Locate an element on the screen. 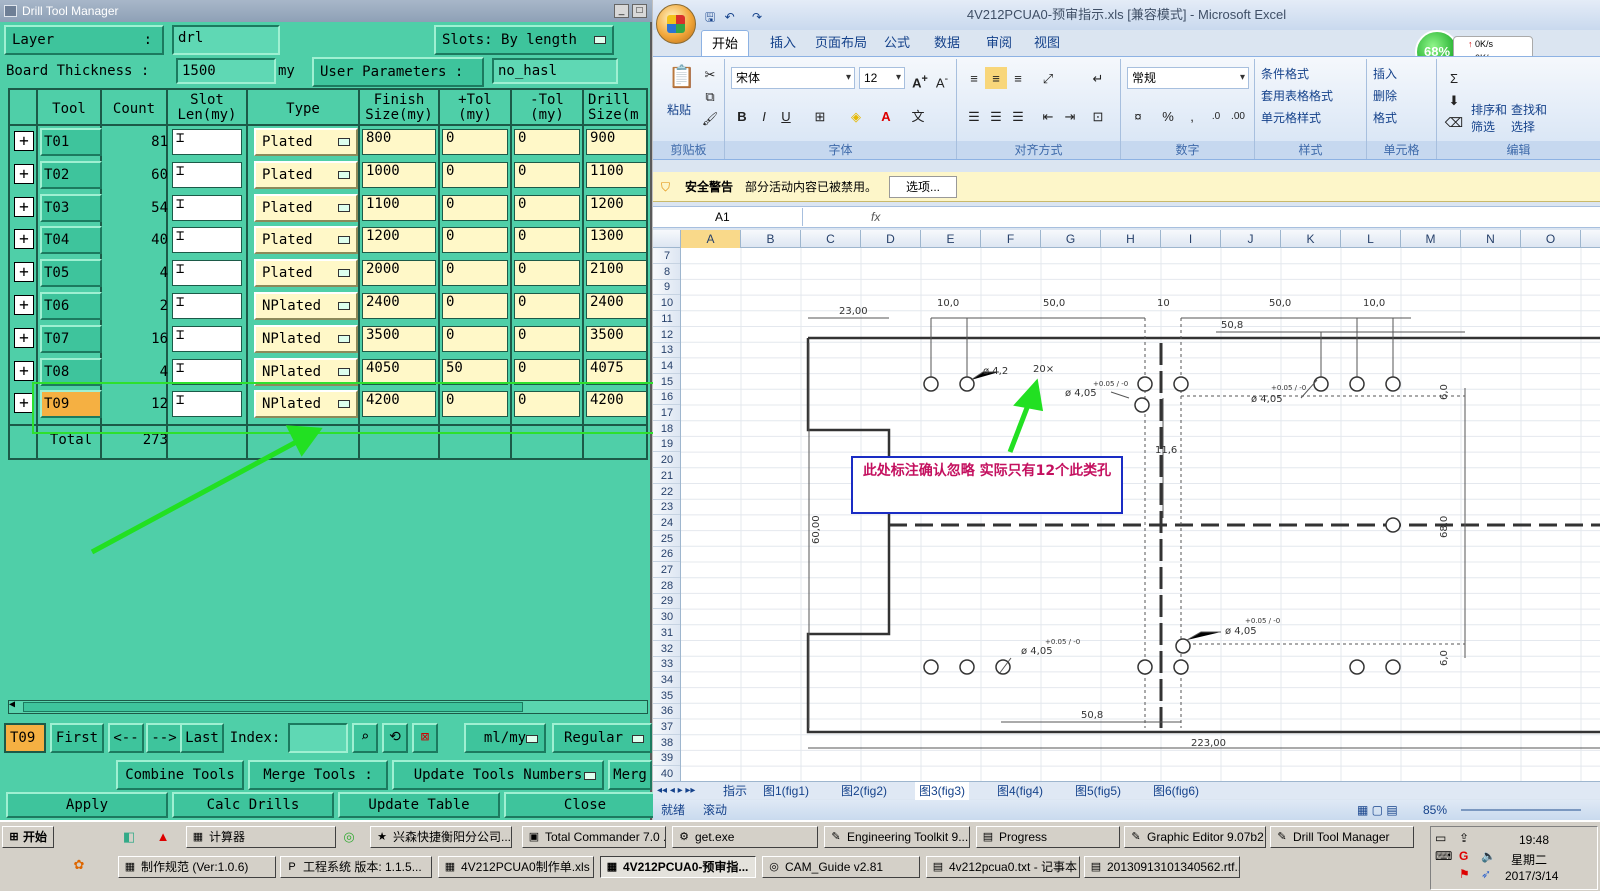  drill-size-input: 1200 is located at coordinates (616, 207).